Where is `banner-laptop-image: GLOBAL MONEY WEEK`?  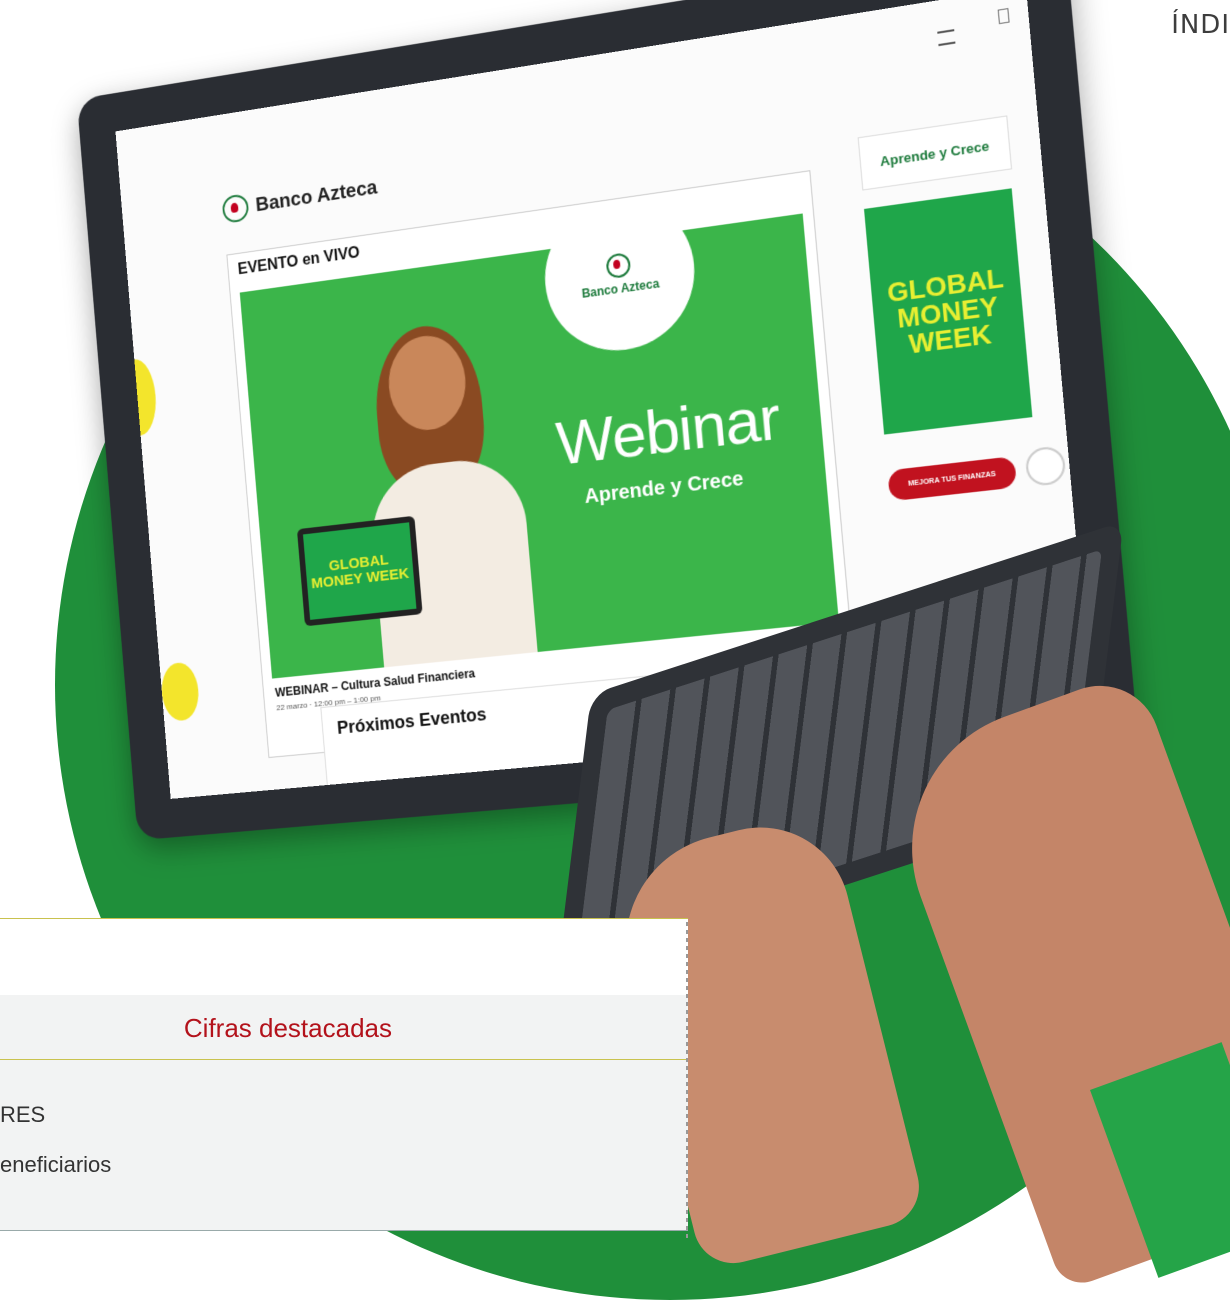 banner-laptop-image: GLOBAL MONEY WEEK is located at coordinates (359, 571).